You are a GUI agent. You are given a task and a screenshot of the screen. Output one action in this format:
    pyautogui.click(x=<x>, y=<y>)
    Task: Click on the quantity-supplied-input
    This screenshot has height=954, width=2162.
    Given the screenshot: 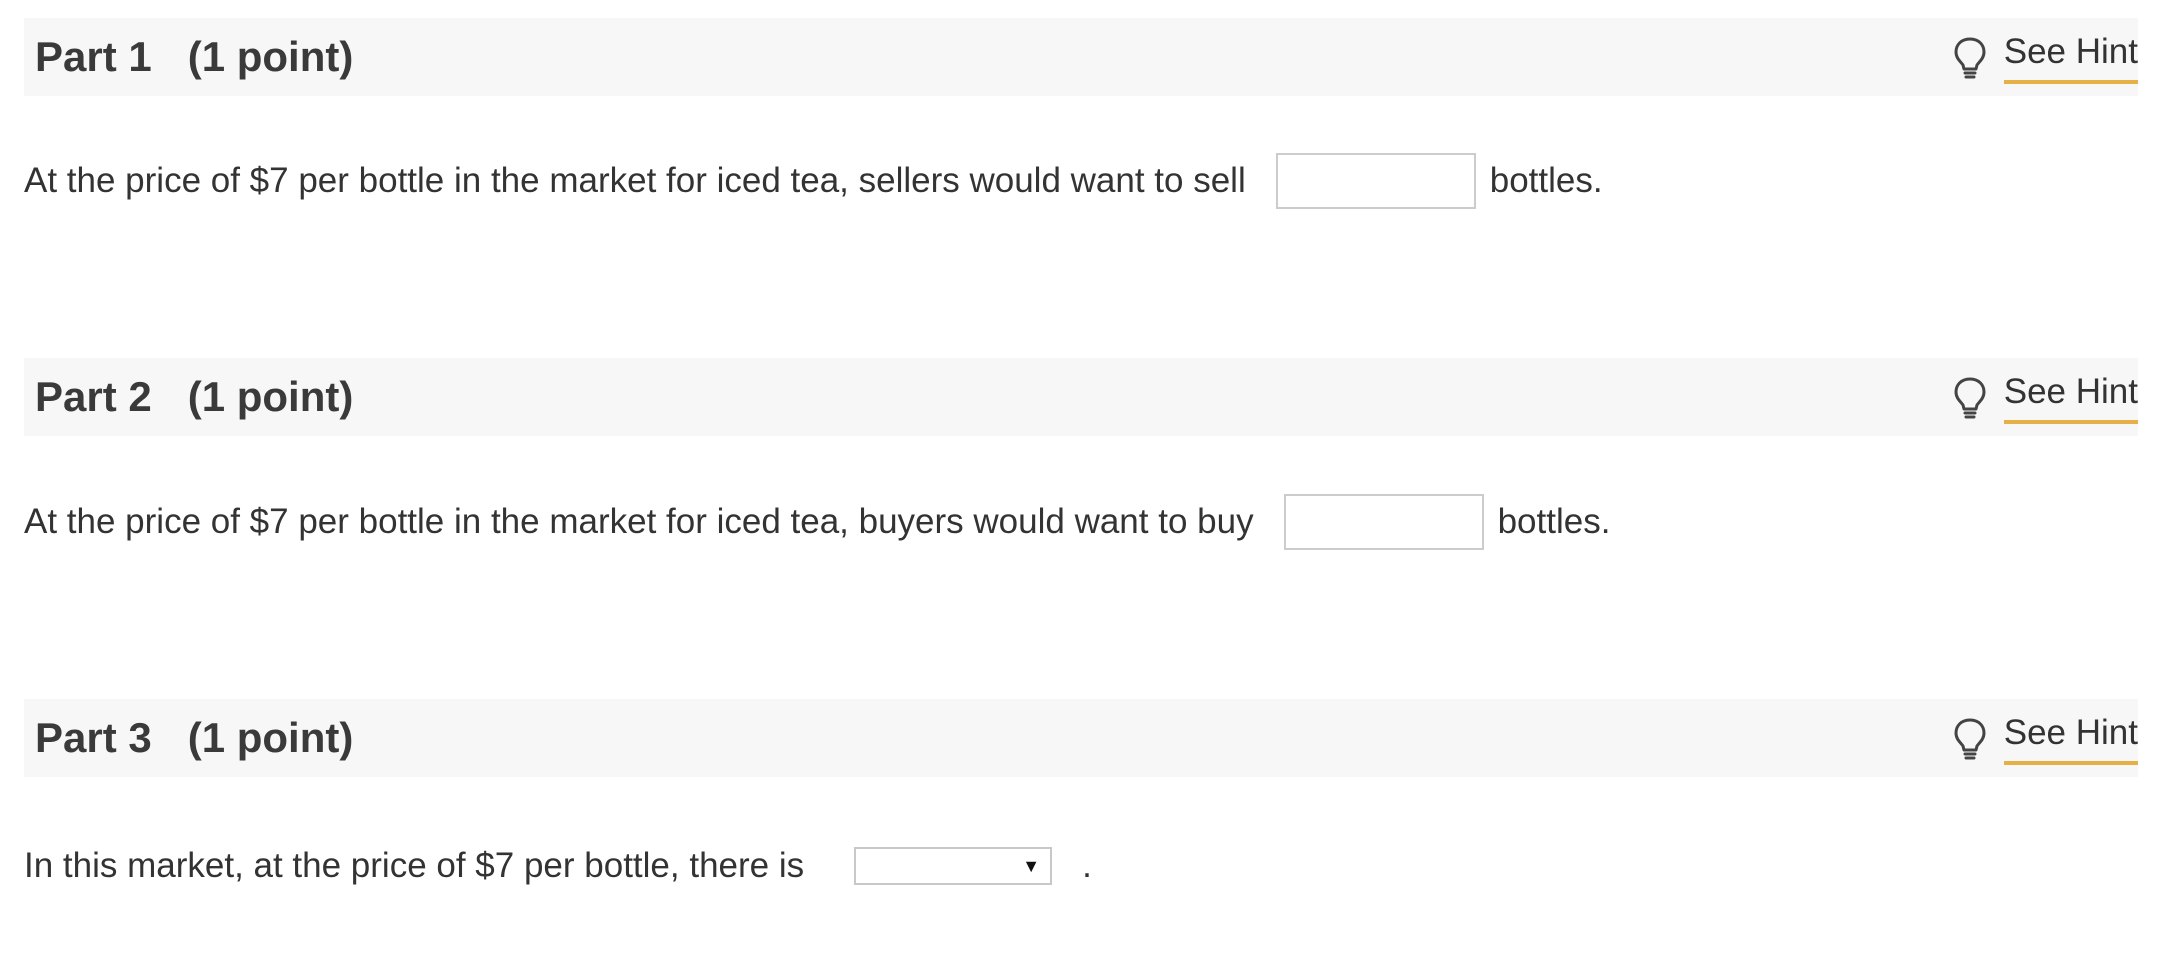 What is the action you would take?
    pyautogui.click(x=1375, y=181)
    